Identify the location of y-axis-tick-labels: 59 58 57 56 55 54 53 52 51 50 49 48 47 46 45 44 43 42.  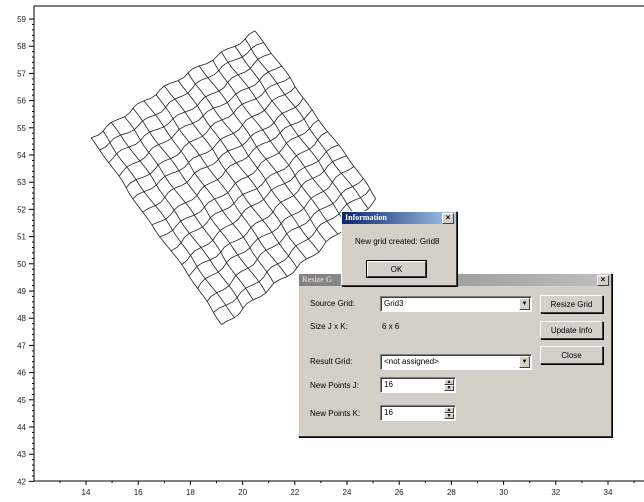
(21, 250).